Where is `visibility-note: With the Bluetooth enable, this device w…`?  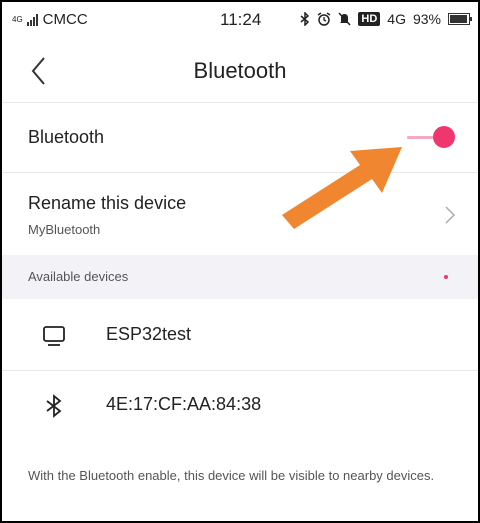
visibility-note: With the Bluetooth enable, this device w… is located at coordinates (231, 475).